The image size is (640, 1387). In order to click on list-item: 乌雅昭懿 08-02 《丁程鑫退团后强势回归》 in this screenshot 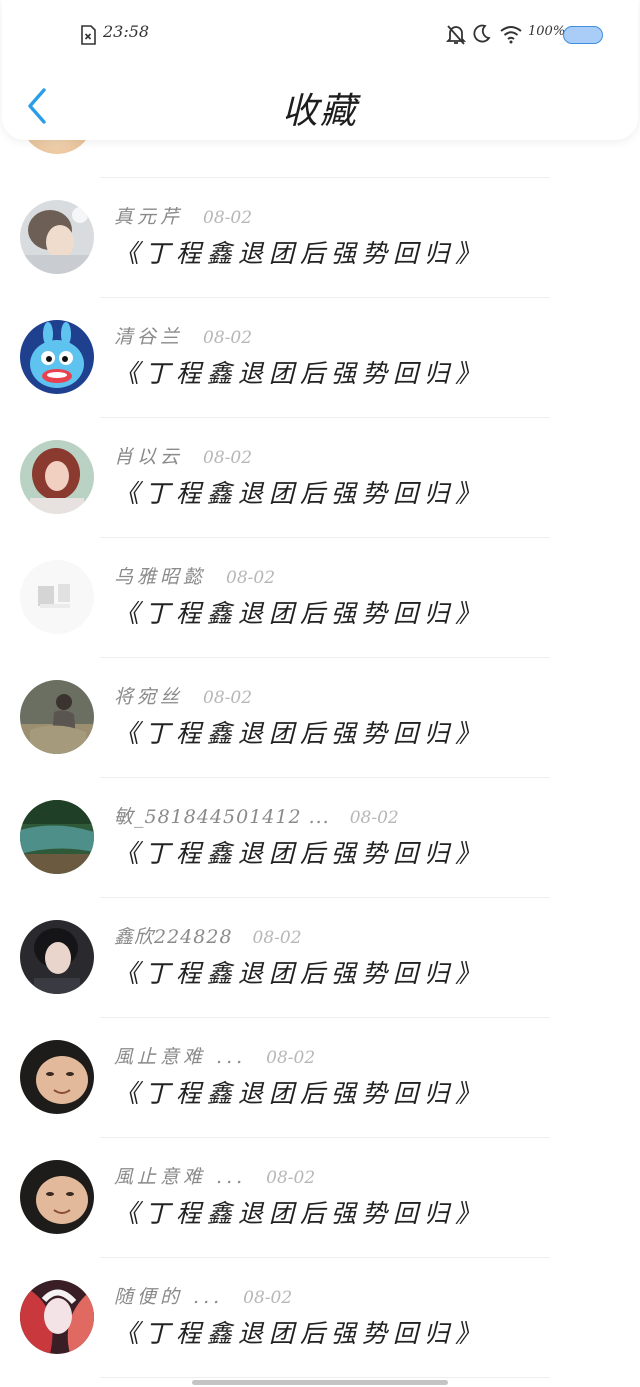, I will do `click(320, 600)`.